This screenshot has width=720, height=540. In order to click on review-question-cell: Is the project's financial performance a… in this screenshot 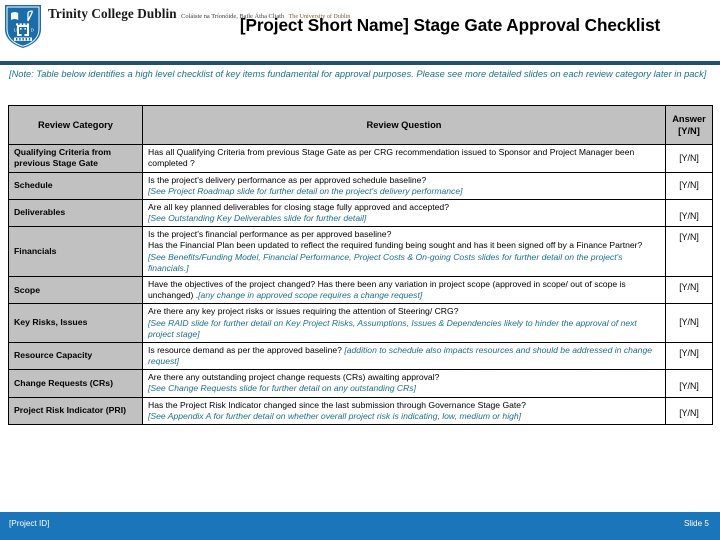, I will do `click(404, 251)`.